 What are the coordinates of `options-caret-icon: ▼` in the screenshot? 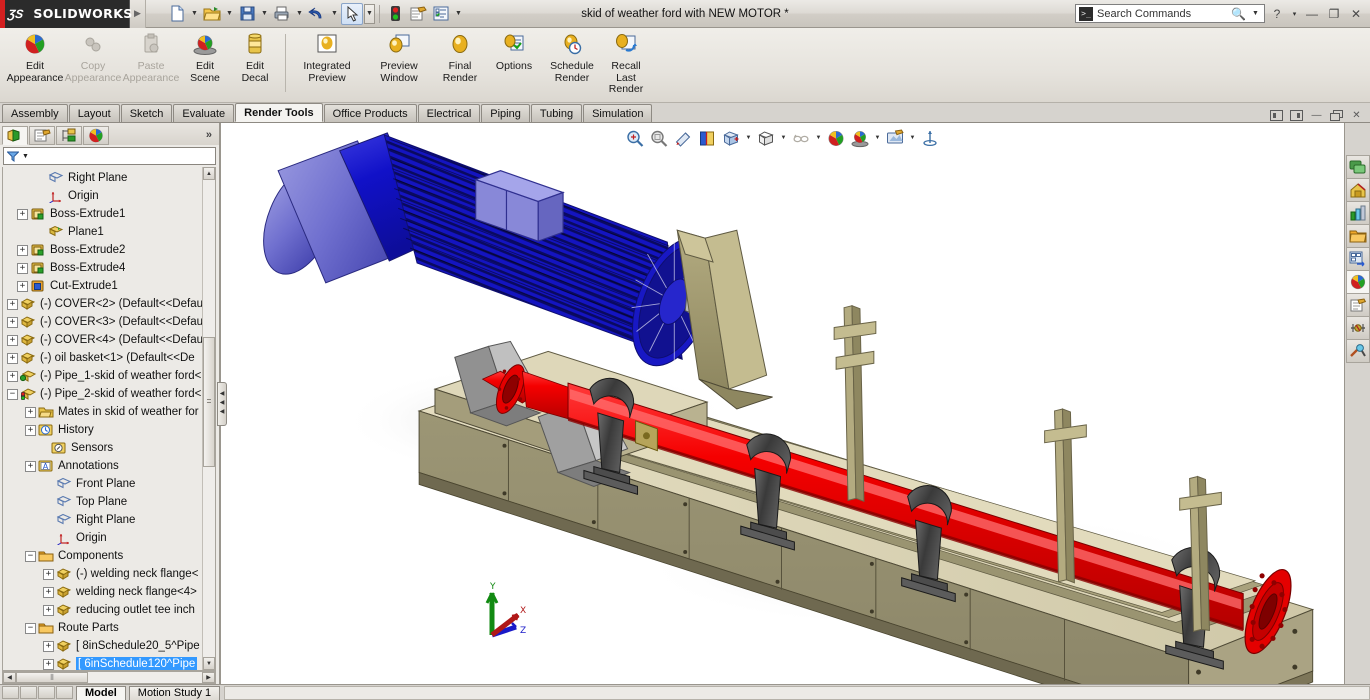 It's located at (458, 14).